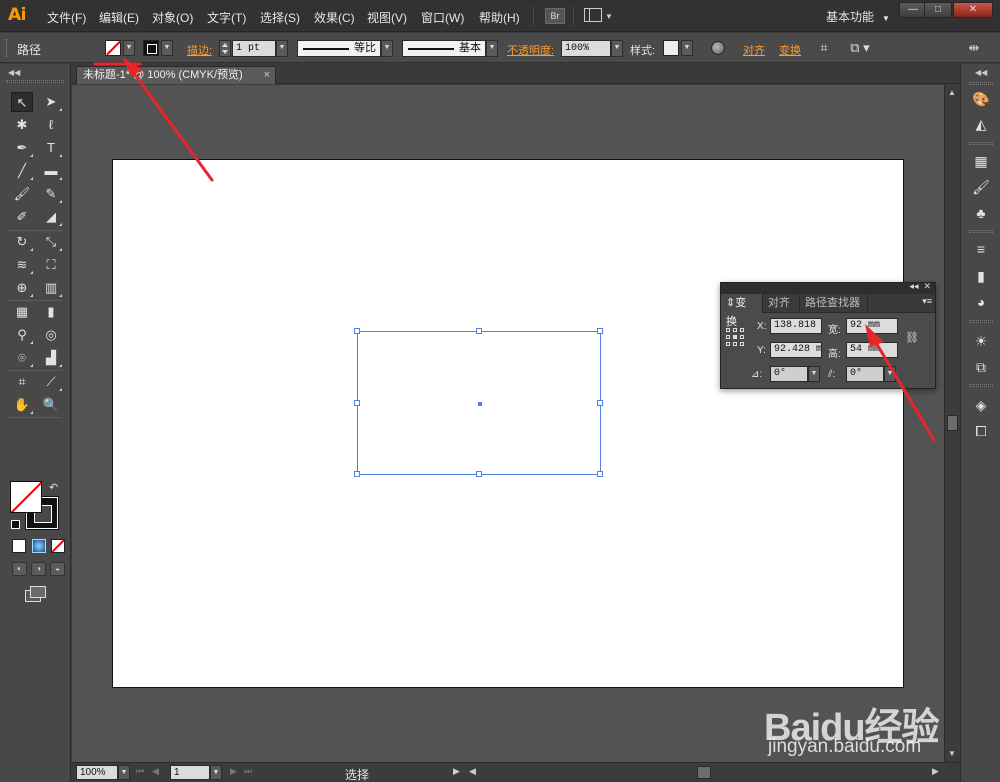 The height and width of the screenshot is (782, 1000). Describe the element at coordinates (22, 288) in the screenshot. I see `shape-builder-tool-icon: ⊕` at that location.